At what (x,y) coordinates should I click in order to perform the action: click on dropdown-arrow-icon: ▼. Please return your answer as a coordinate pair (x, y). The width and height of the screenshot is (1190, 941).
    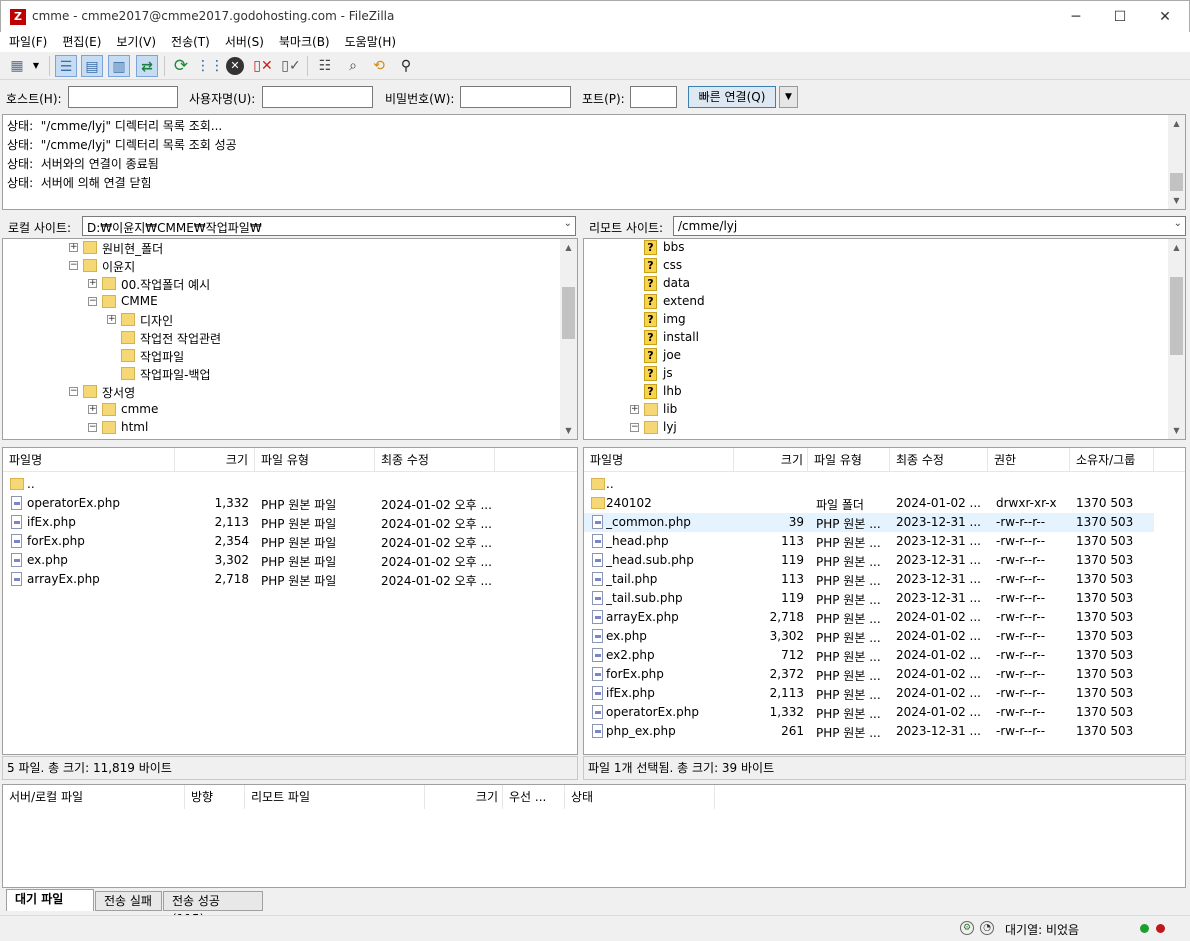
    Looking at the image, I should click on (36, 66).